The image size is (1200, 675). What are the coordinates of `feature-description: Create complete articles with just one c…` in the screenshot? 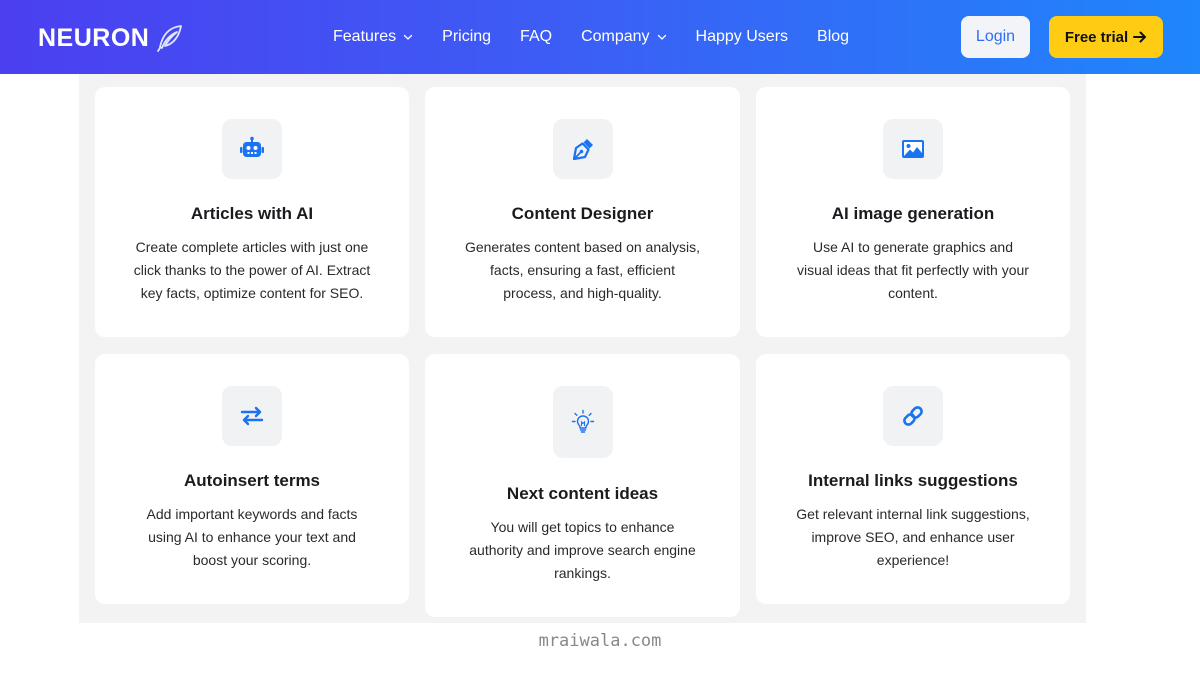 It's located at (252, 270).